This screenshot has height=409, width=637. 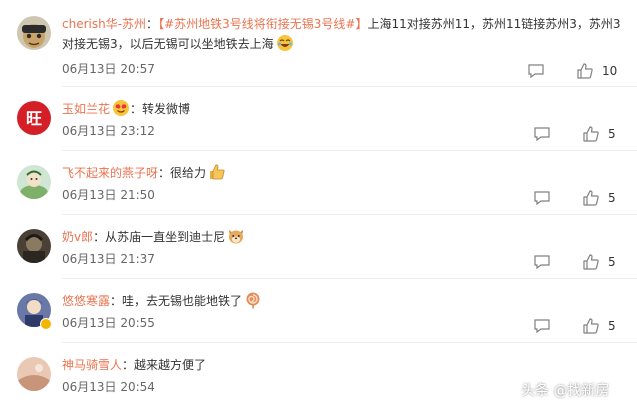 What do you see at coordinates (108, 323) in the screenshot?
I see `comment-time: 06月13日 20:55` at bounding box center [108, 323].